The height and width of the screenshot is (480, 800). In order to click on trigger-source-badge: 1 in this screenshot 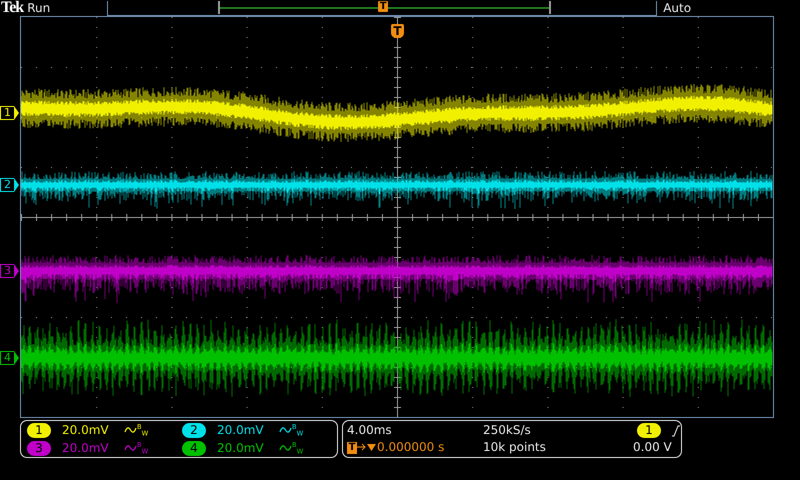, I will do `click(649, 430)`.